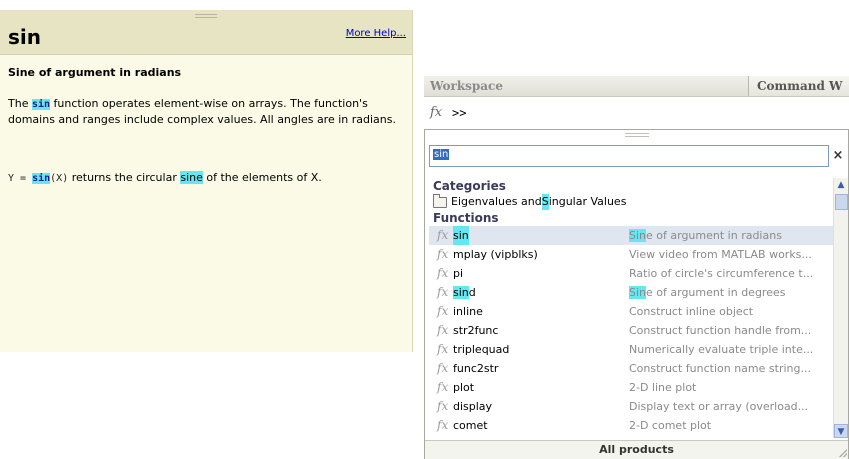 This screenshot has height=459, width=849. What do you see at coordinates (663, 387) in the screenshot?
I see `function-description: 2-D line plot` at bounding box center [663, 387].